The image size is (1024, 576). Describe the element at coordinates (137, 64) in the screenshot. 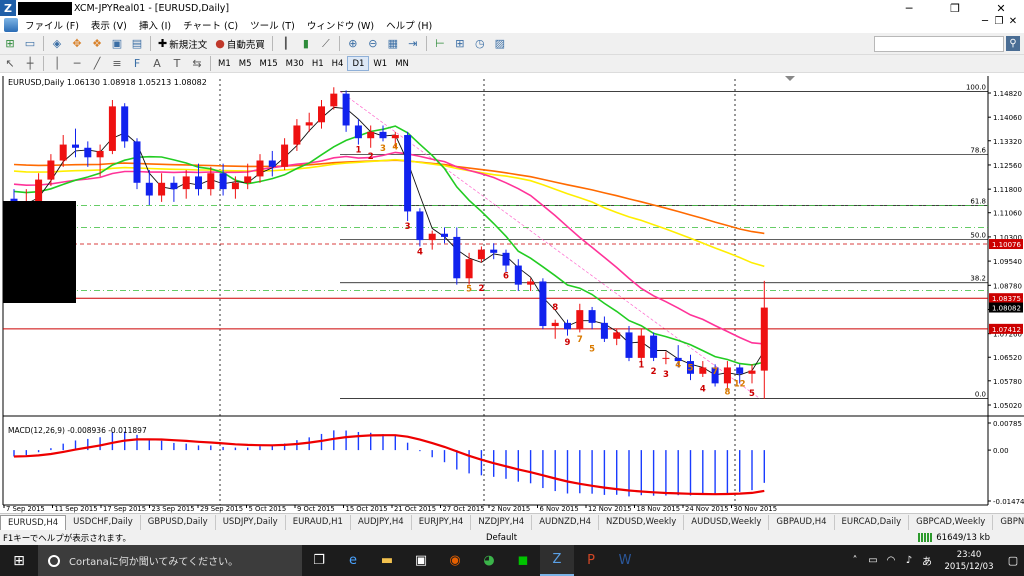

I see `fibonacci-icon: F` at that location.